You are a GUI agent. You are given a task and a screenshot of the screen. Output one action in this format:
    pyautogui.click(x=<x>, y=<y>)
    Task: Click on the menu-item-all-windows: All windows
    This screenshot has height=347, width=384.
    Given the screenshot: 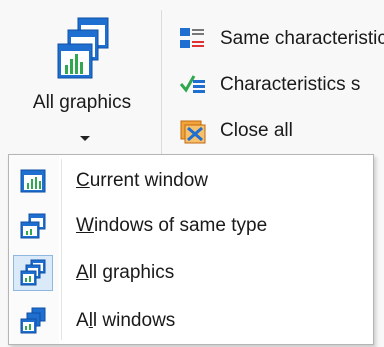 What is the action you would take?
    pyautogui.click(x=191, y=321)
    